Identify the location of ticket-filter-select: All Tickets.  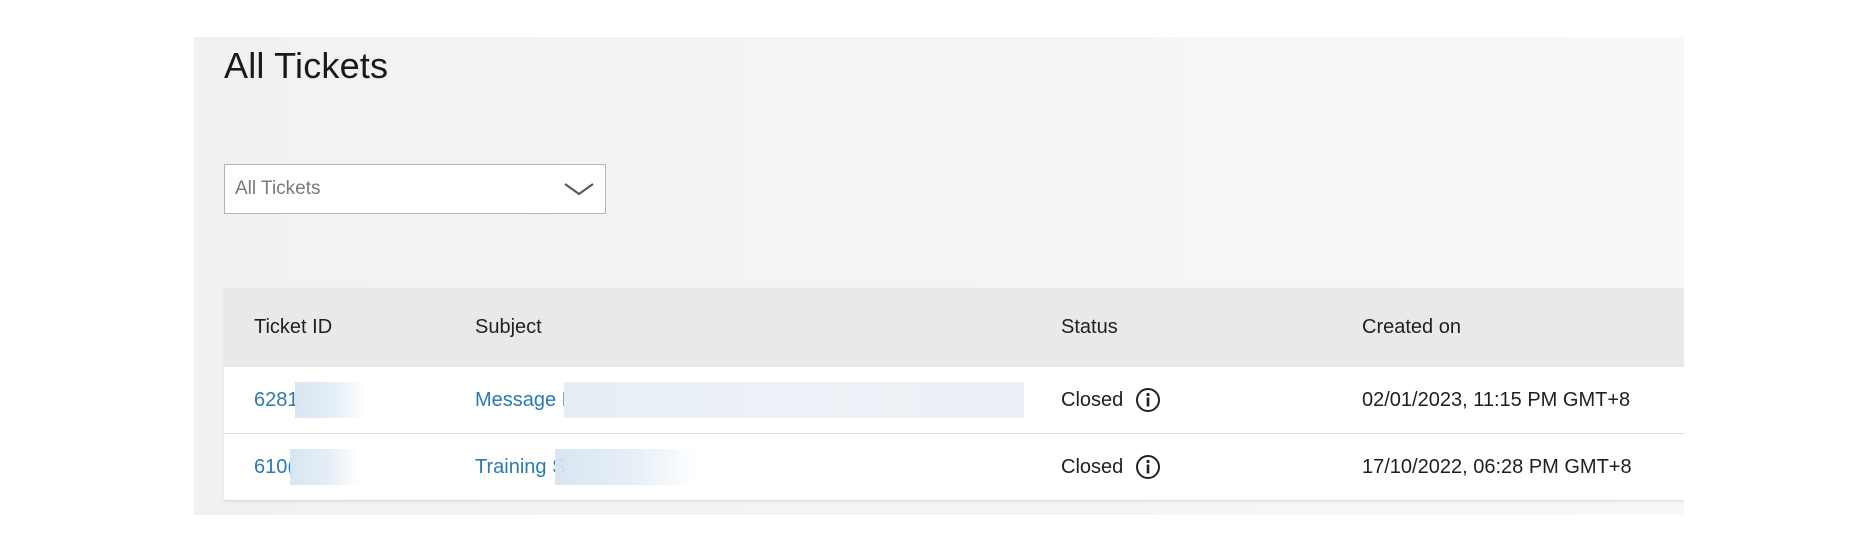
(415, 189).